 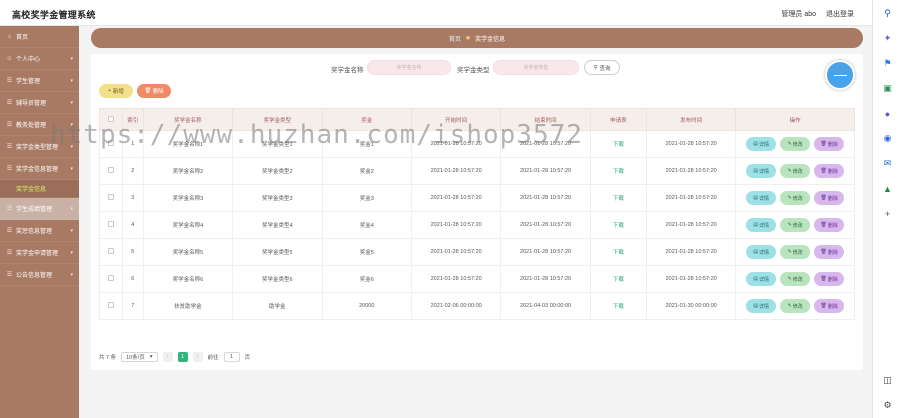 I want to click on sidebar-item-6: ☰ 奖学金信息管理 ▾, so click(x=39, y=169).